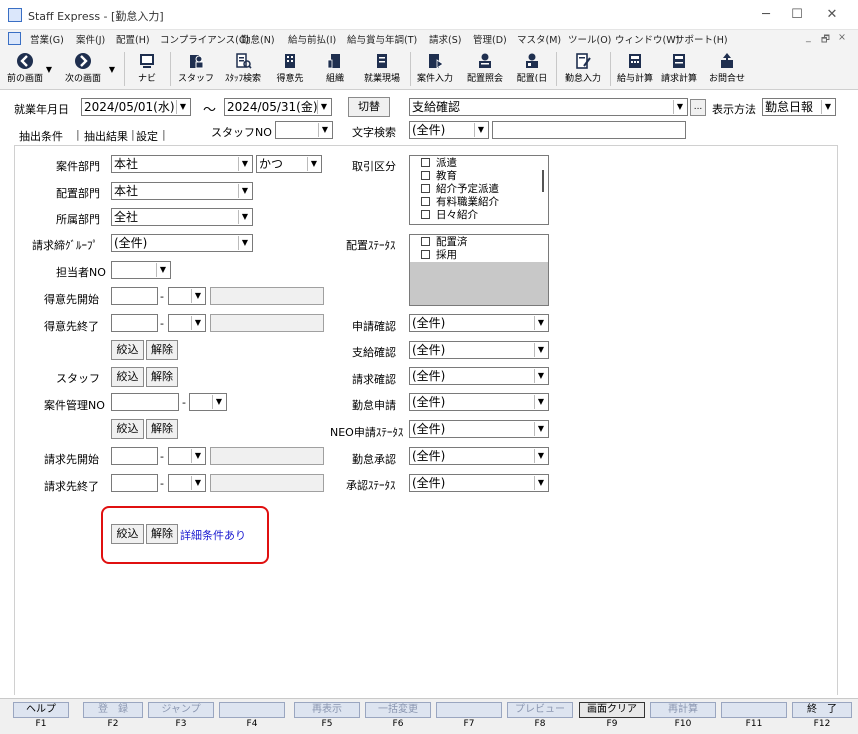  I want to click on menu-payroll: 給与賞与年調(T), so click(382, 39).